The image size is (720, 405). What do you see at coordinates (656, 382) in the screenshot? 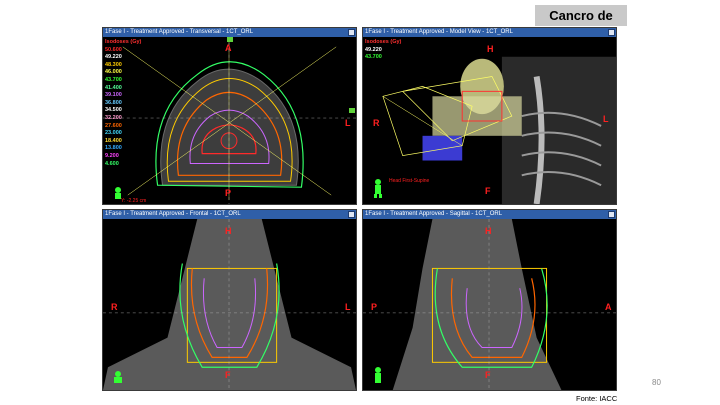
I see `page-number: 80` at bounding box center [656, 382].